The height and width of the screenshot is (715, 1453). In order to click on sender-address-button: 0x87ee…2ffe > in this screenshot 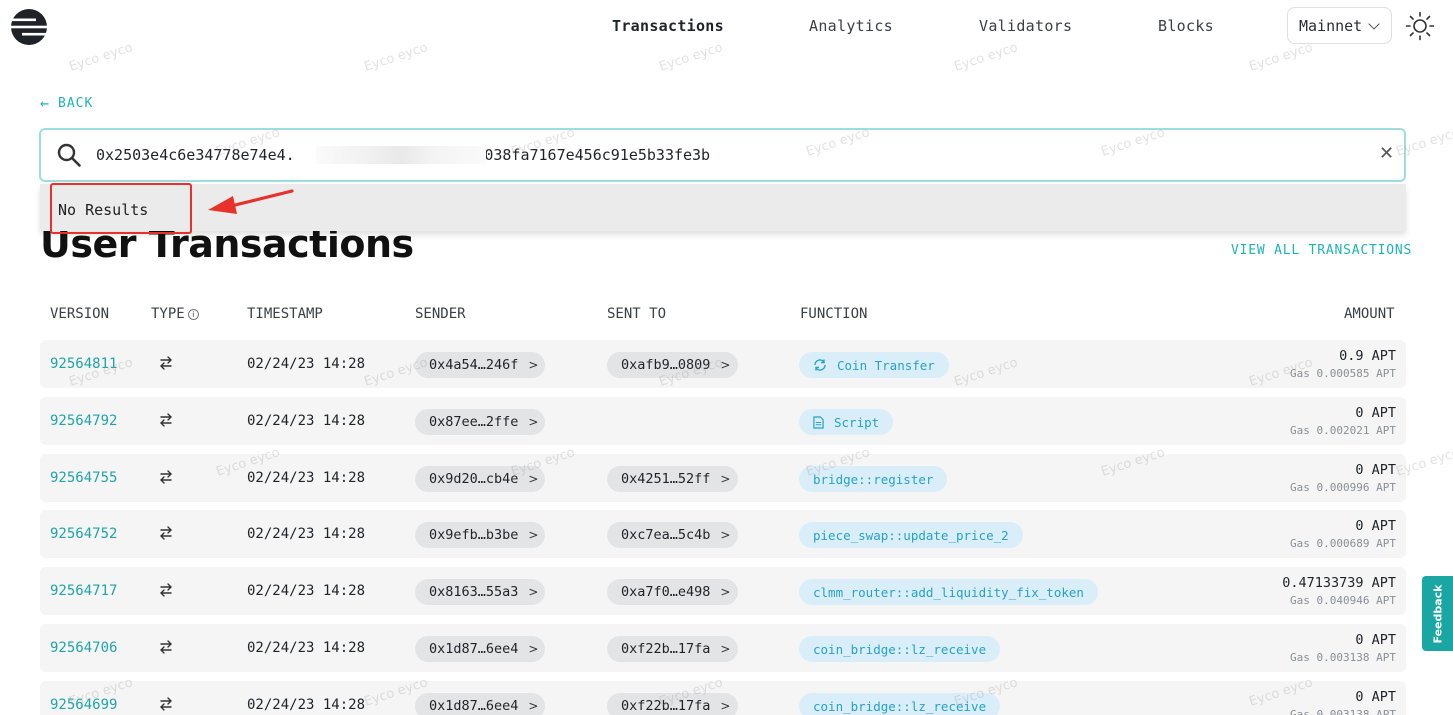, I will do `click(480, 422)`.